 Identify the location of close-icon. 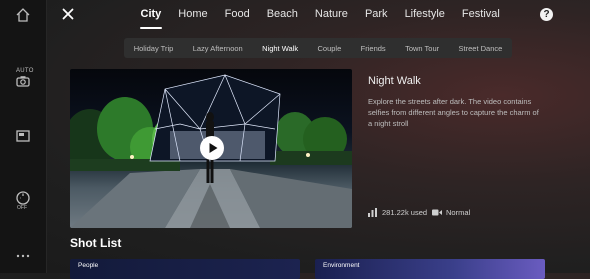
(68, 14).